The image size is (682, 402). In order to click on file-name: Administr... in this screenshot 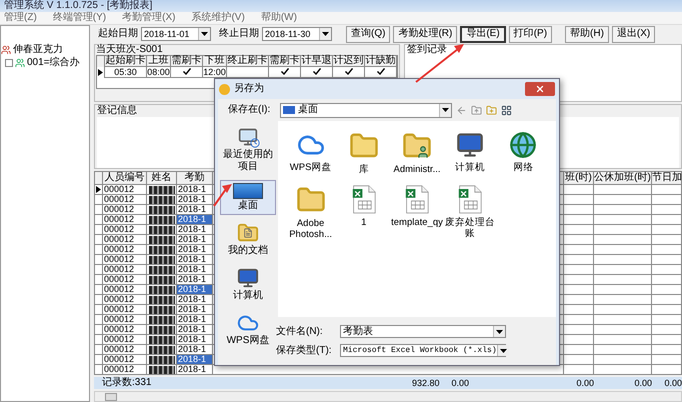, I will do `click(417, 169)`.